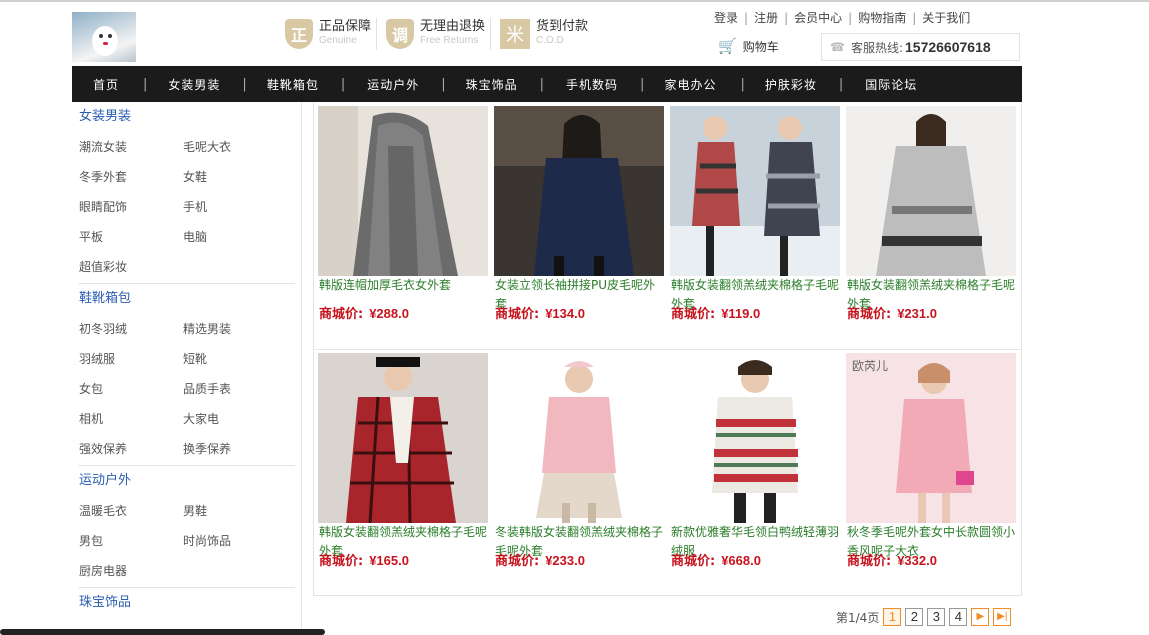  I want to click on subcategory-link: 超值彩妆, so click(130, 267).